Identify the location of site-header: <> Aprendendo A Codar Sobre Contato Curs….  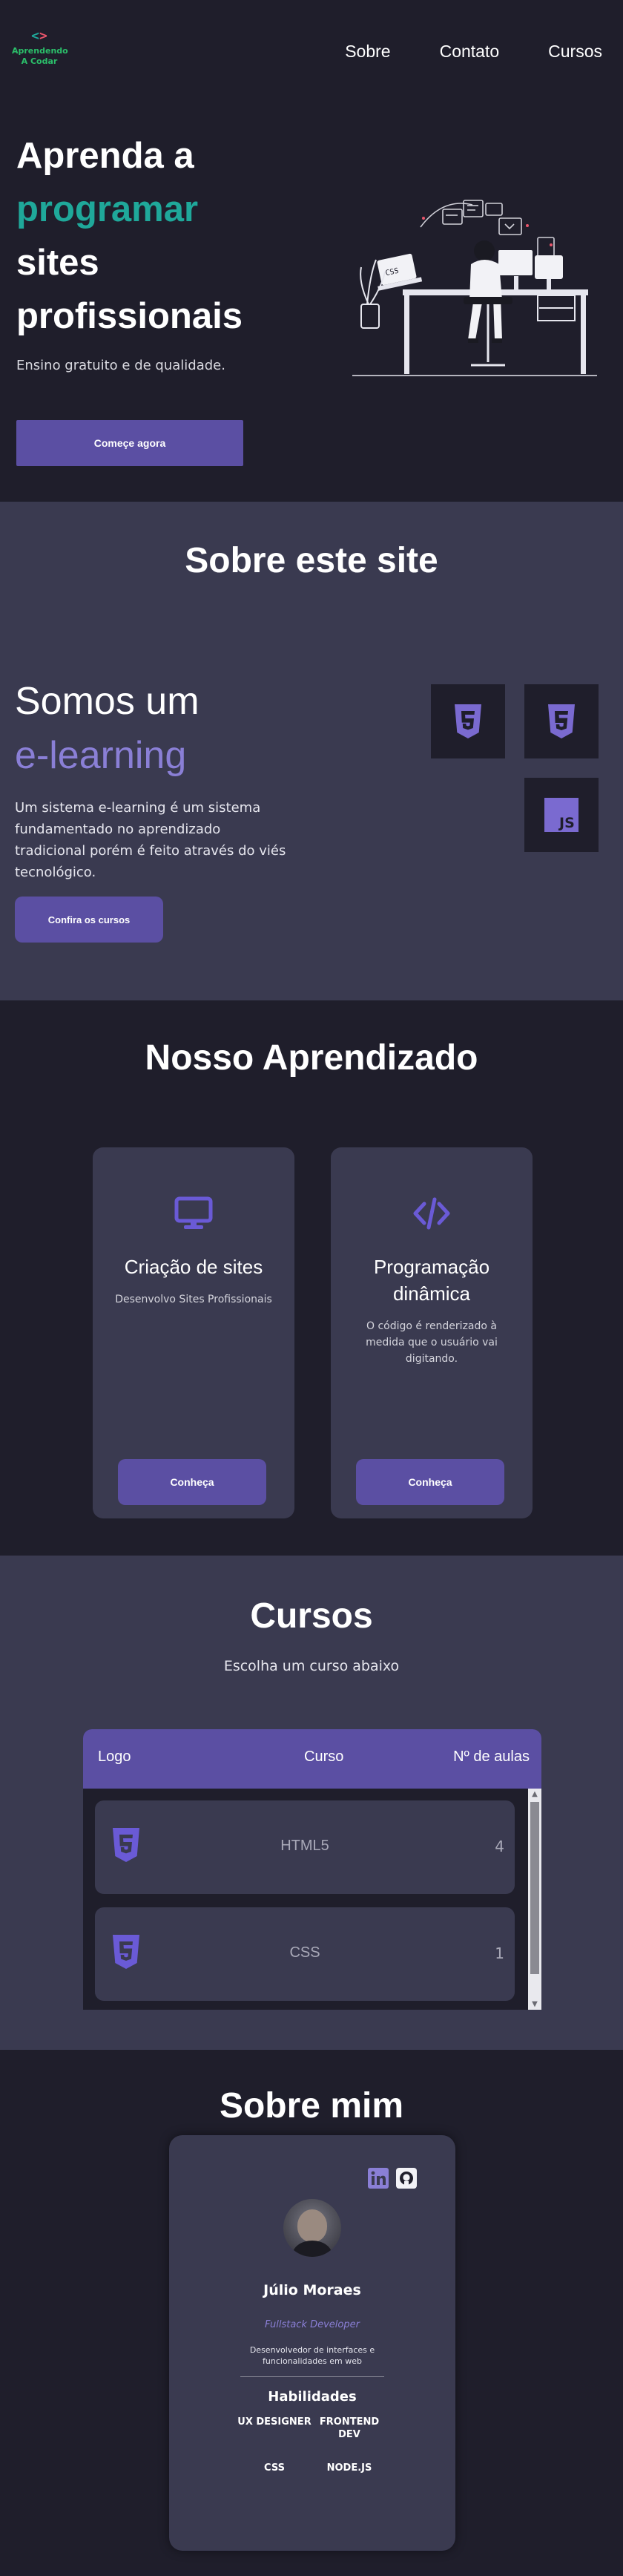
(311, 48).